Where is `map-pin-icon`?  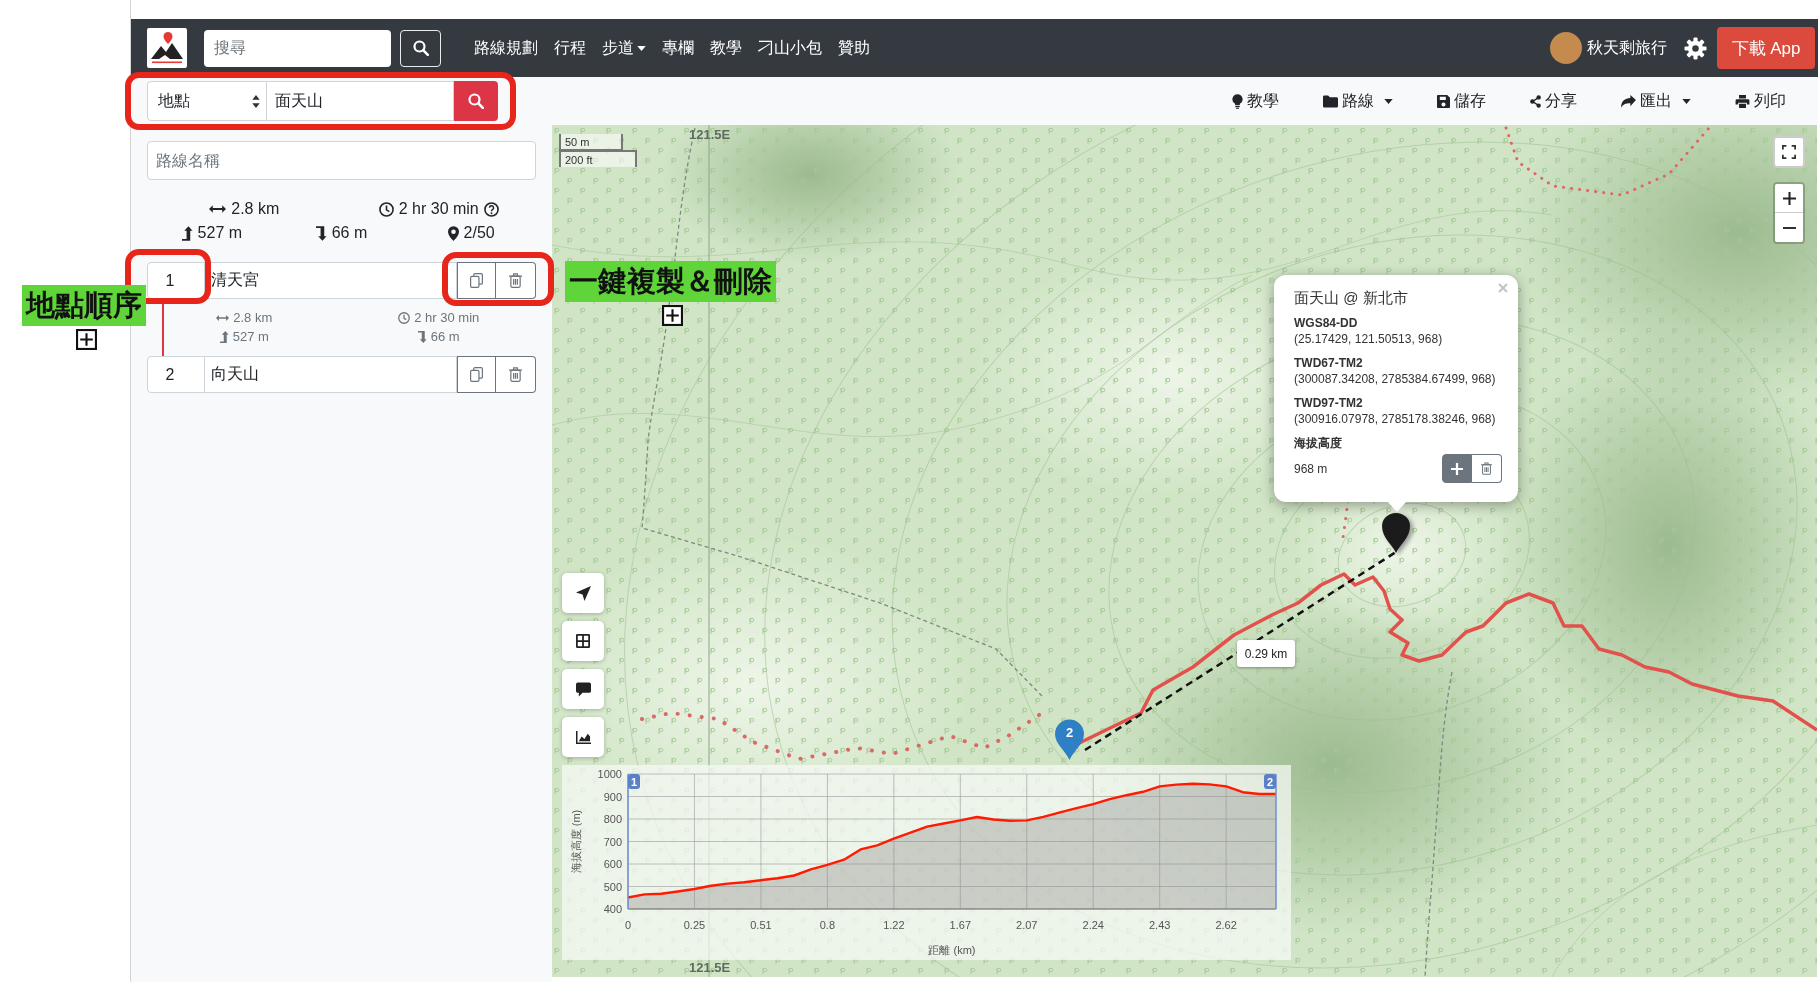 map-pin-icon is located at coordinates (1396, 532).